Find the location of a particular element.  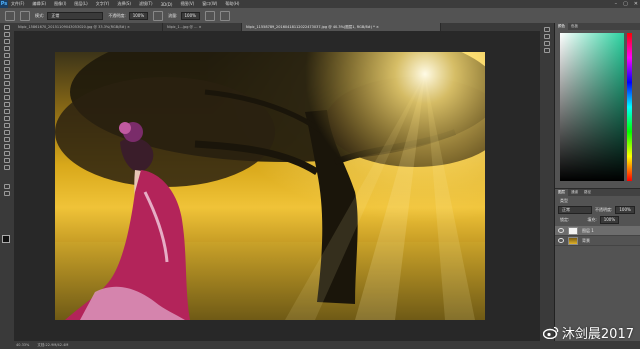

document-size: 文档:22.9M/42.4M is located at coordinates (53, 344).